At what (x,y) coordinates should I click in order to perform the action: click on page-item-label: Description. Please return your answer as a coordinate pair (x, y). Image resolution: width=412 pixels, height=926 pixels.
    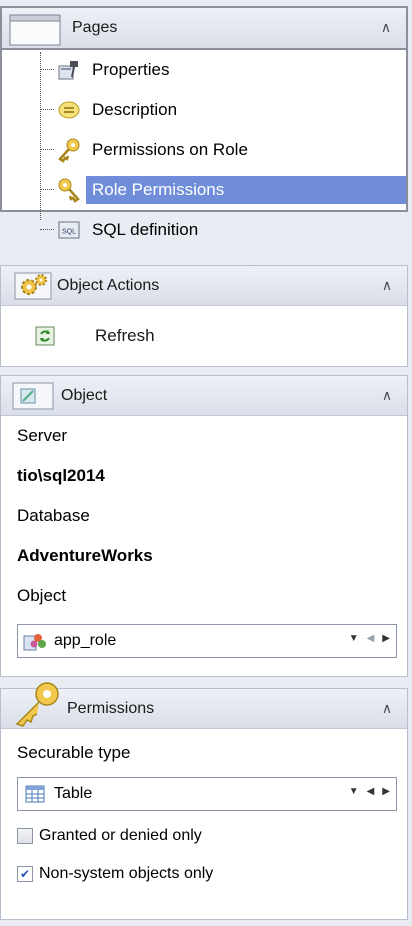
    Looking at the image, I should click on (135, 109).